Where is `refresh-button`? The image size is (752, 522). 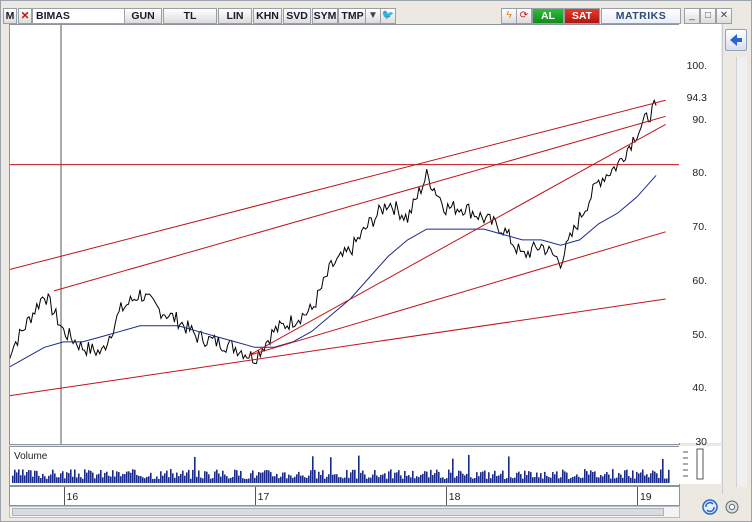
refresh-button is located at coordinates (710, 507).